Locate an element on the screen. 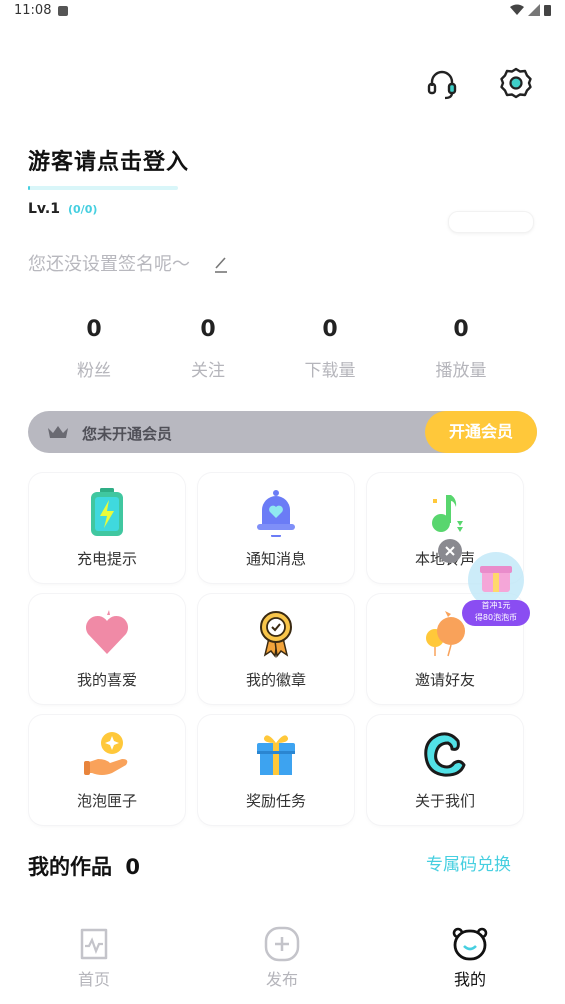  gift-icon is located at coordinates (276, 755).